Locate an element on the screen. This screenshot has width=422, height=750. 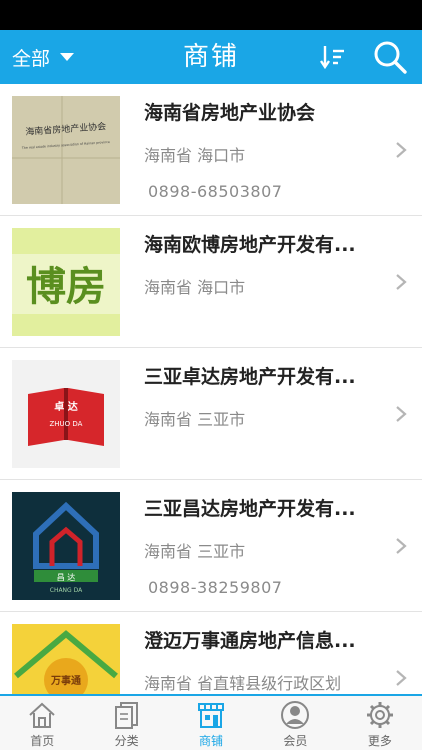
svg-text: 万事通 is located at coordinates (65, 680).